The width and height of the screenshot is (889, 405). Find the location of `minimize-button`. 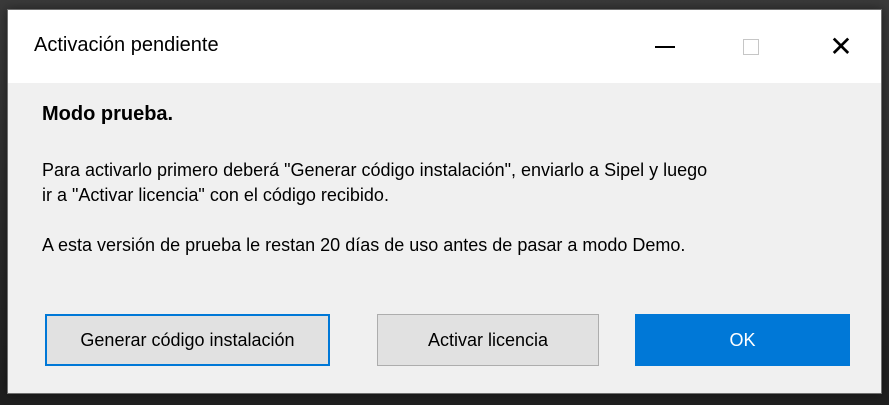

minimize-button is located at coordinates (665, 46).